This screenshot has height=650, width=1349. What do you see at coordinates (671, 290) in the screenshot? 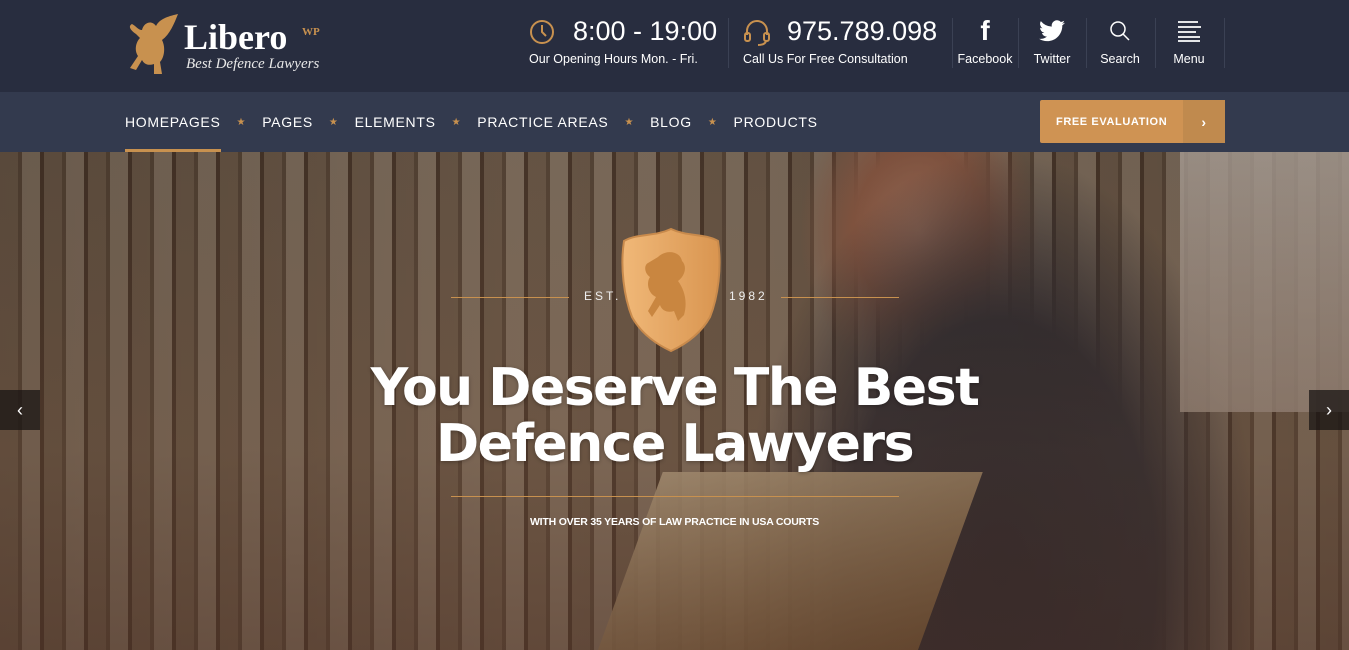
I see `lion-shield-icon` at bounding box center [671, 290].